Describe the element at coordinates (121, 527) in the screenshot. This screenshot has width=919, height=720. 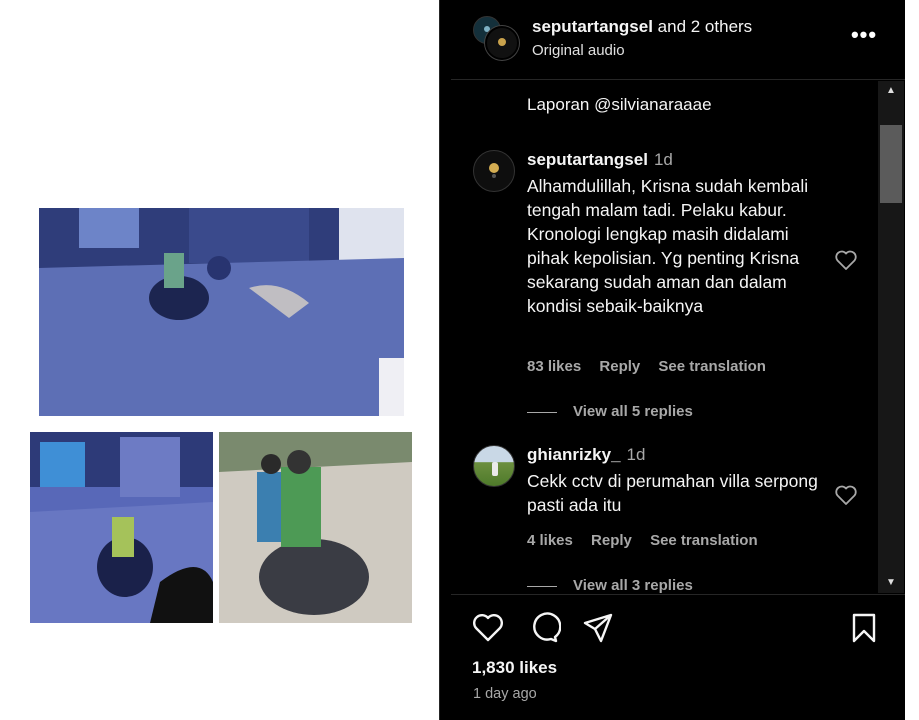
I see `cctv-photo-rider-left` at that location.